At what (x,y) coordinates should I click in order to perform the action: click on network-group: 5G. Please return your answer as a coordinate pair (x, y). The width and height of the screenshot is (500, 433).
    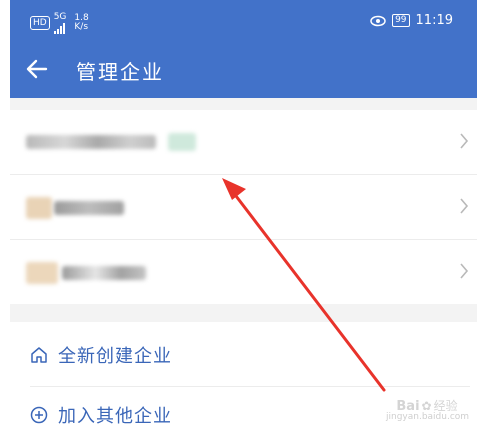
    Looking at the image, I should click on (60, 23).